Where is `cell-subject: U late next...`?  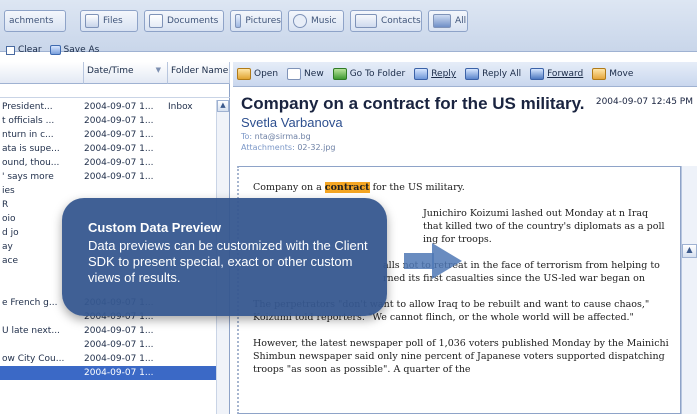
cell-subject: U late next... is located at coordinates (31, 331).